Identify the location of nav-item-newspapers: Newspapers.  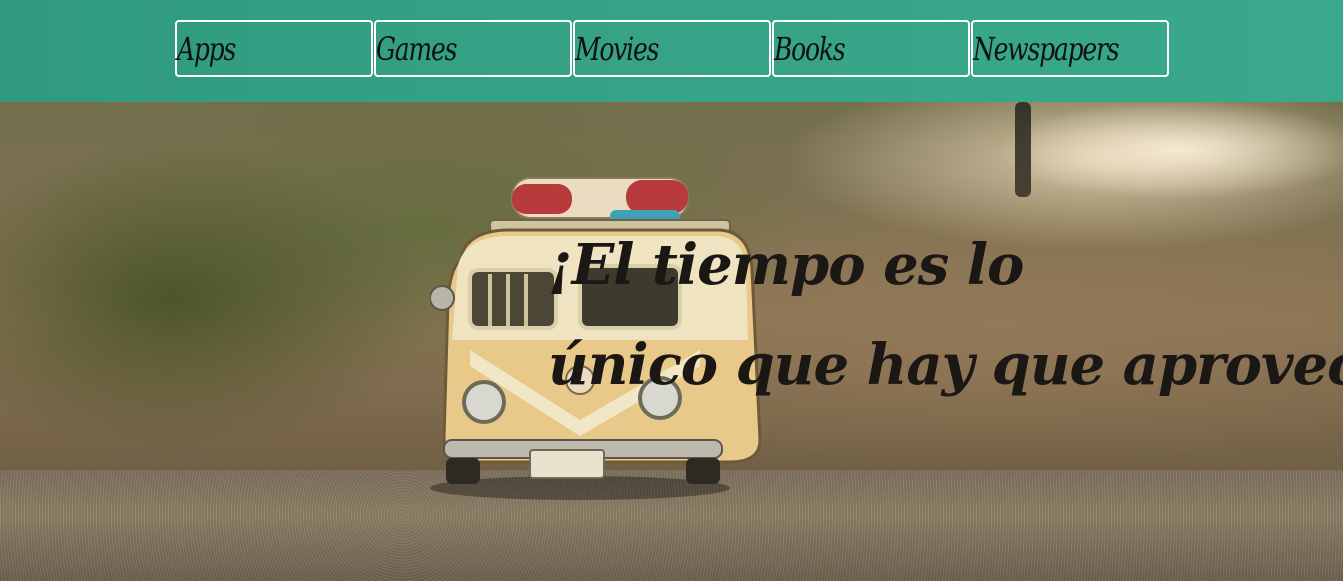
(1070, 48).